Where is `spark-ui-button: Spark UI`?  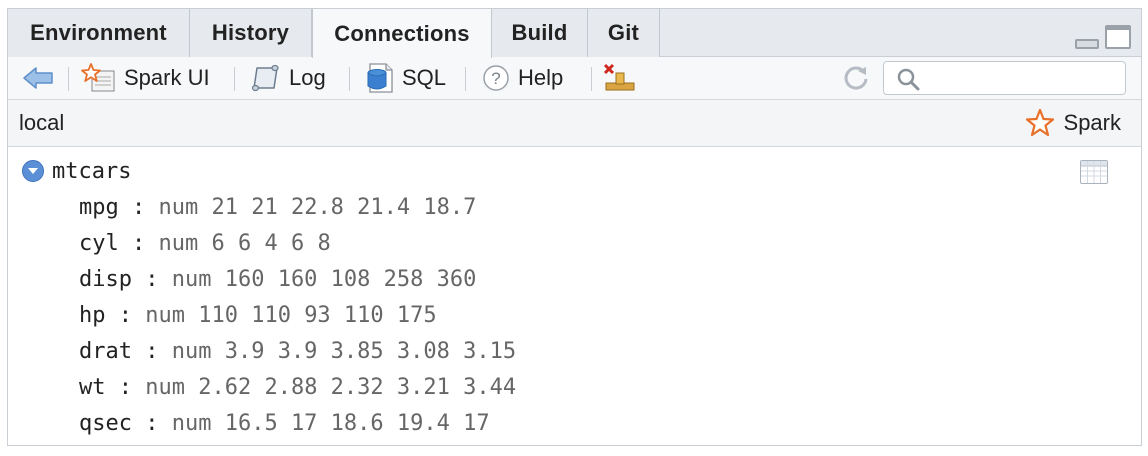
spark-ui-button: Spark UI is located at coordinates (145, 78).